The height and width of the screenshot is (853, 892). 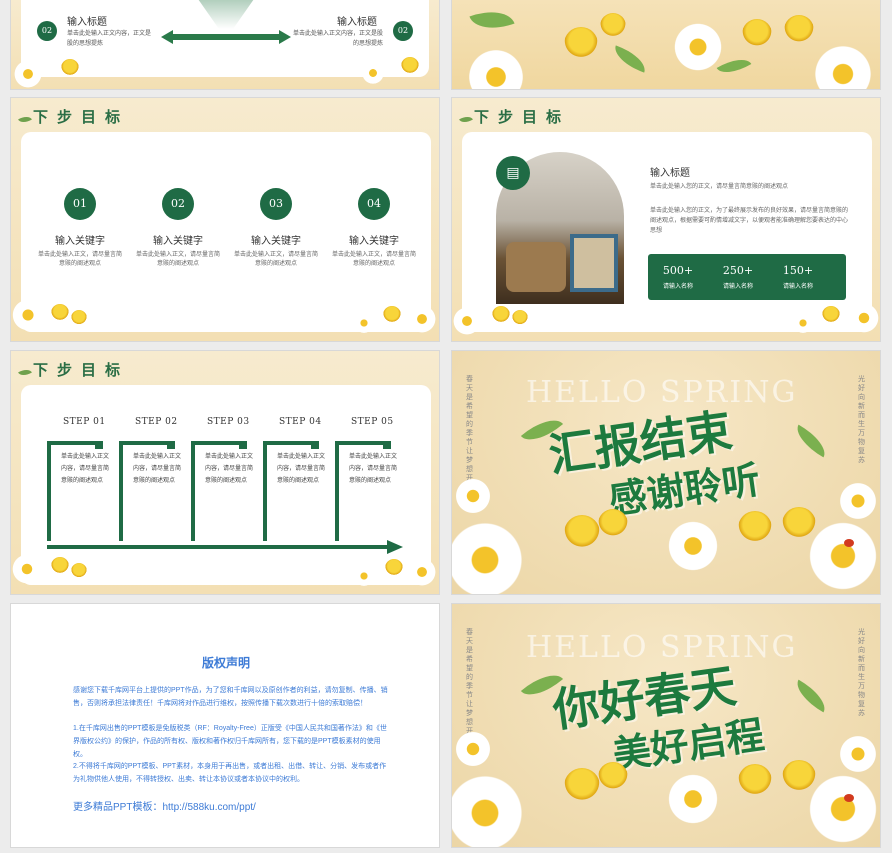 I want to click on arrow-graphic, so click(x=226, y=36).